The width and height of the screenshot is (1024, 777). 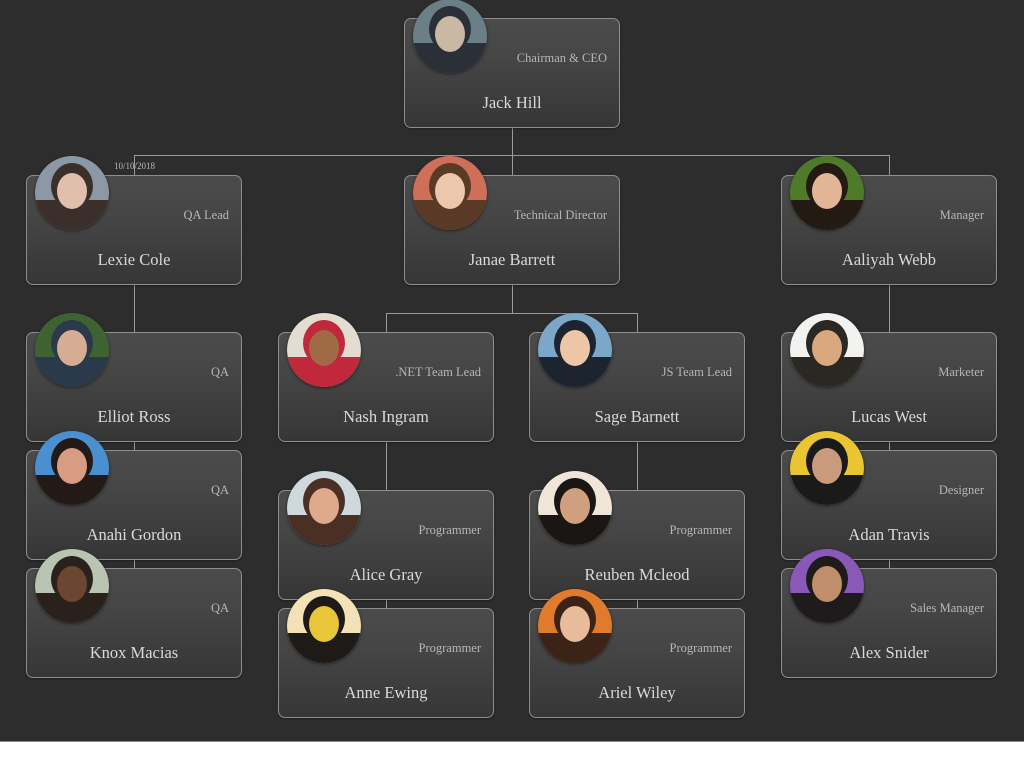 I want to click on node-name: Elliot Ross, so click(x=134, y=416).